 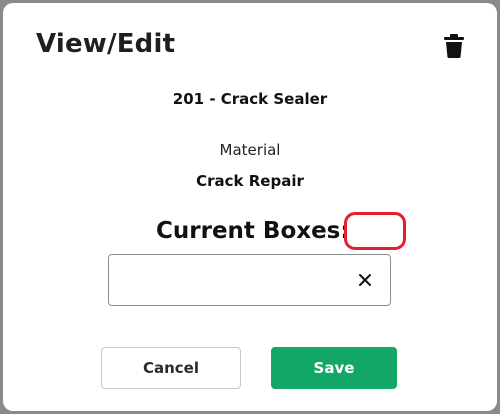 I want to click on modal-title: View/Edit, so click(x=106, y=44).